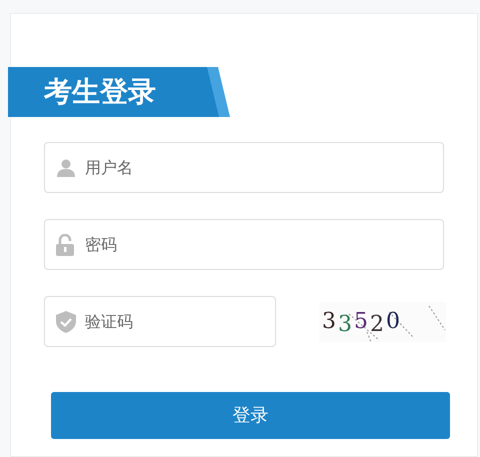  What do you see at coordinates (244, 167) in the screenshot?
I see `input-field: 用户名` at bounding box center [244, 167].